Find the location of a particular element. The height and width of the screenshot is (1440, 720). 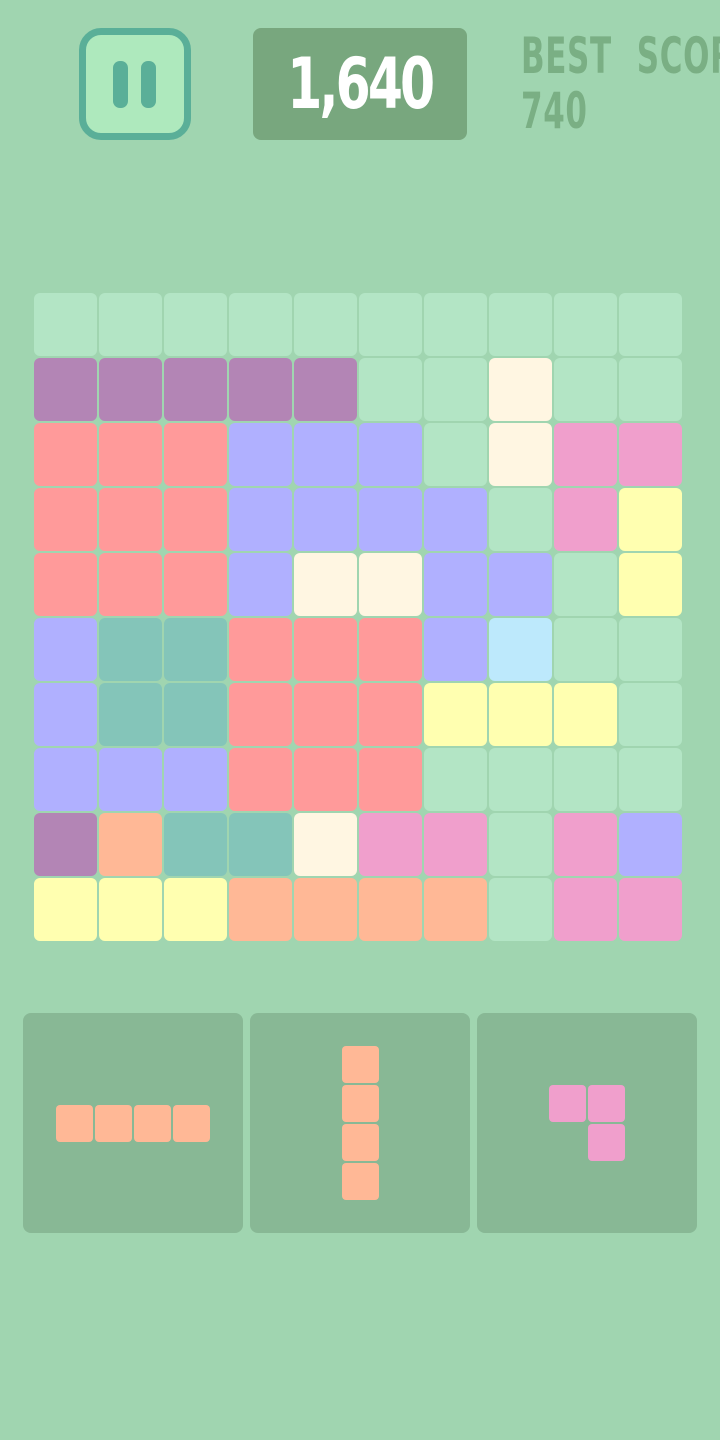

horizontal-i-piece is located at coordinates (133, 1123).